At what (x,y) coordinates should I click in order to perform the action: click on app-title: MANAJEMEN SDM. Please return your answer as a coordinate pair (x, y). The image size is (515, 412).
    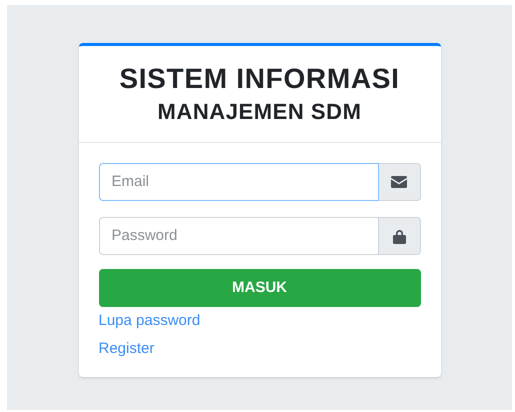
    Looking at the image, I should click on (260, 112).